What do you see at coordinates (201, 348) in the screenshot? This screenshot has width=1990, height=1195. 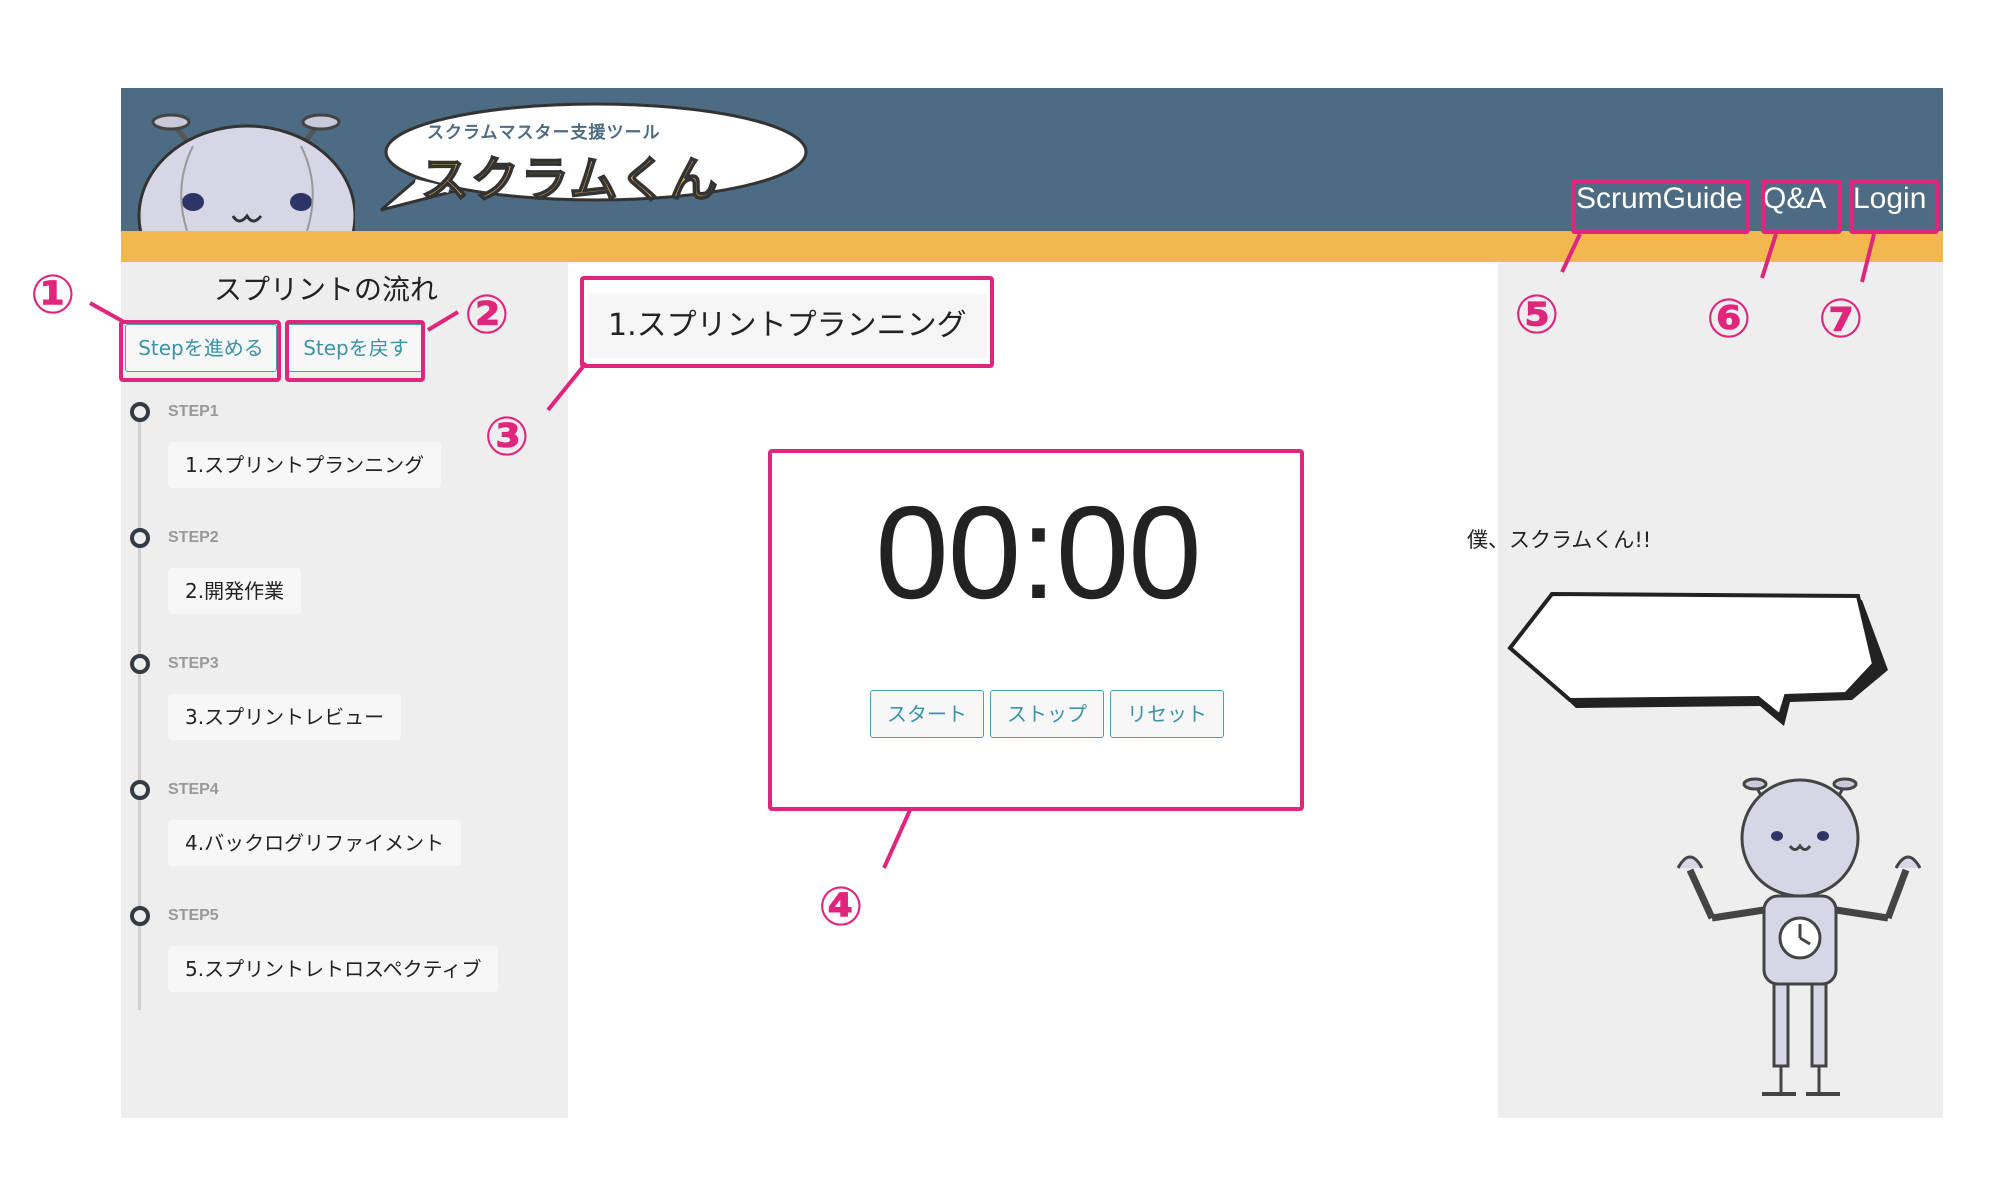 I see `step-next-button: Stepを進める` at bounding box center [201, 348].